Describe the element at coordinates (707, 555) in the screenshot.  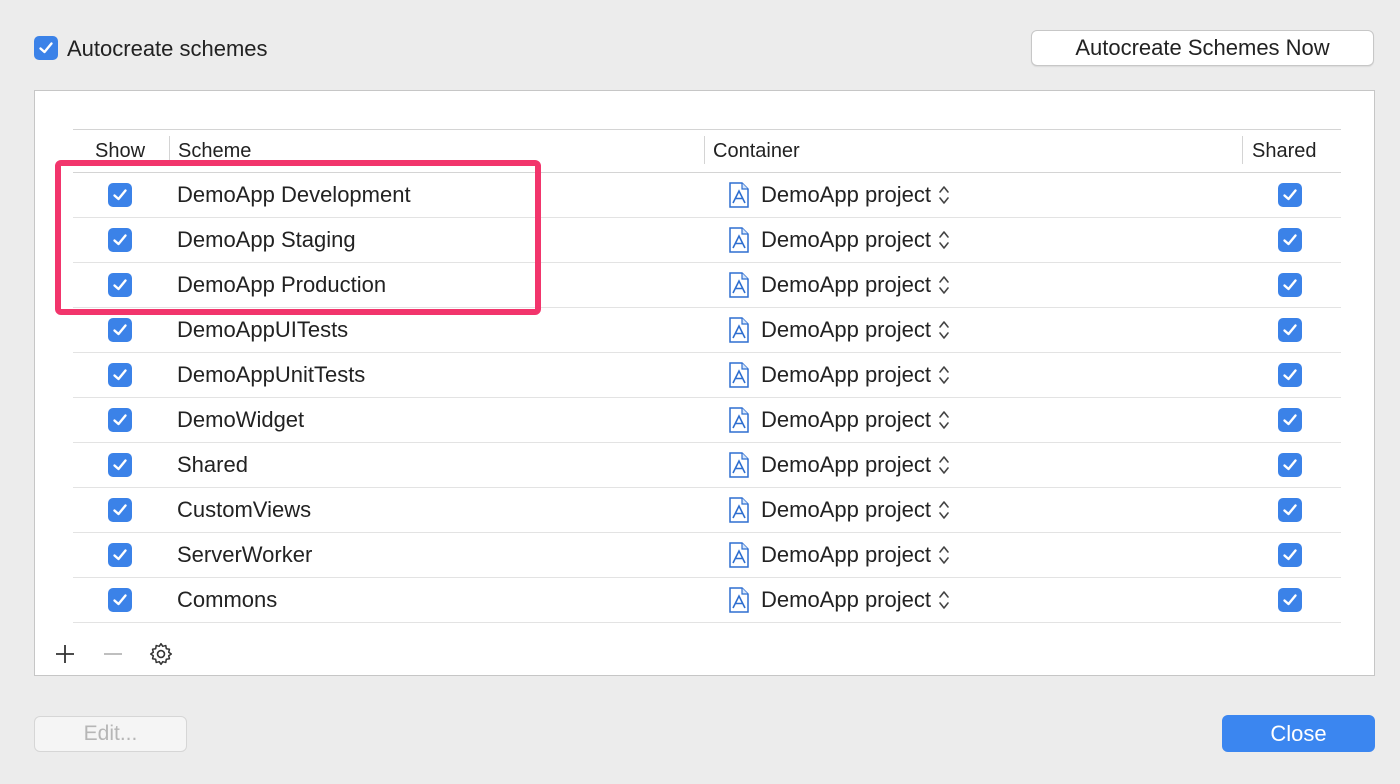
I see `table-row: ServerWorker DemoApp project` at that location.